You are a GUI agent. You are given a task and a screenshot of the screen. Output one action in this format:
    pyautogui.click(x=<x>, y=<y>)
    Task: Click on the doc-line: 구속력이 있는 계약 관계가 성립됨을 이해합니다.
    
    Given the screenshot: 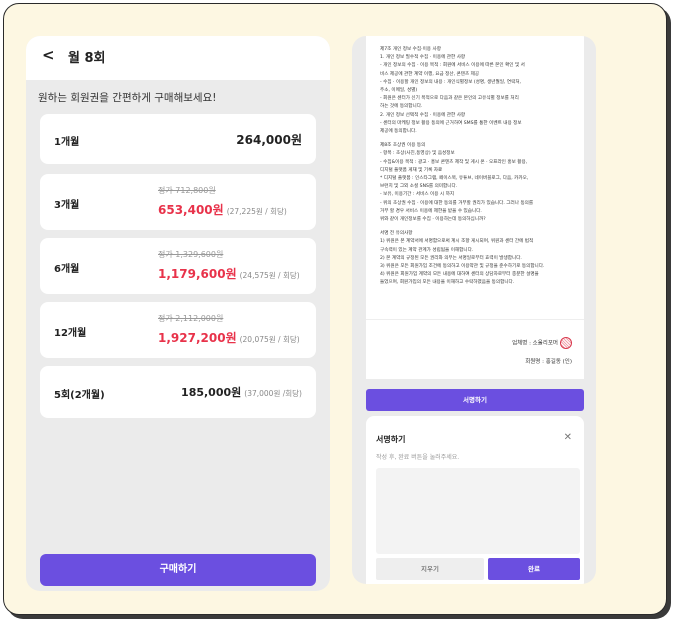 What is the action you would take?
    pyautogui.click(x=427, y=250)
    